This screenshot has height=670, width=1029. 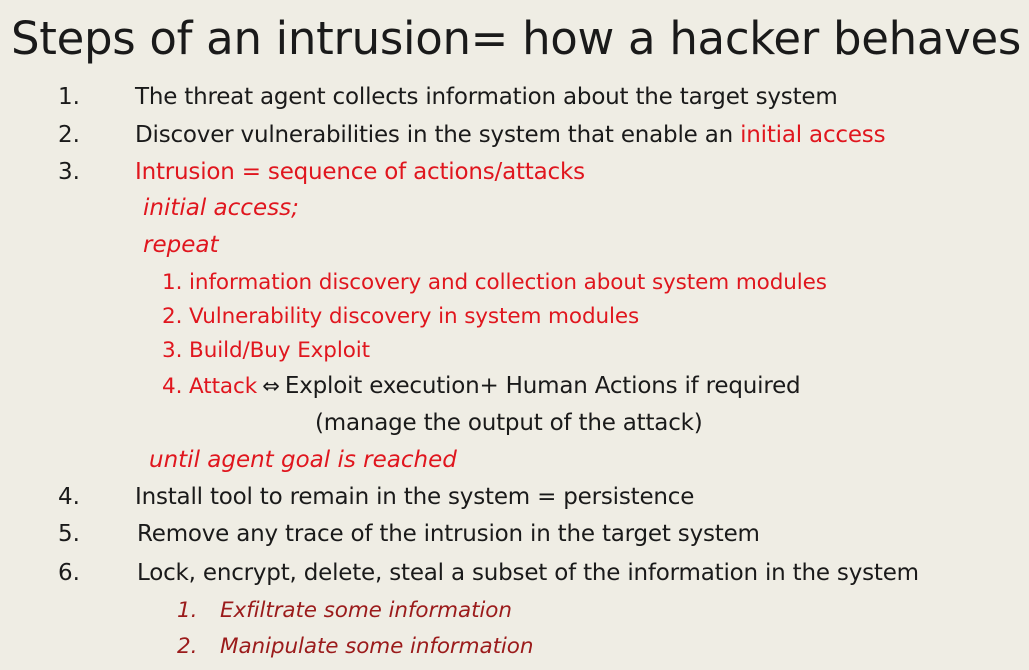 What do you see at coordinates (271, 386) in the screenshot?
I see `double-arrow-icon: ⇔` at bounding box center [271, 386].